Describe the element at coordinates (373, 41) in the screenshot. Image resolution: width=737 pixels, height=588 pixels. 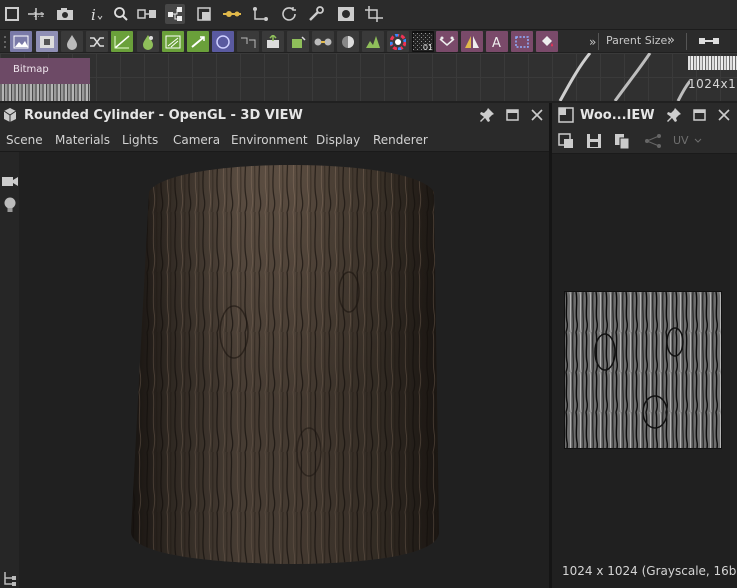
I see `levels-node-icon` at that location.